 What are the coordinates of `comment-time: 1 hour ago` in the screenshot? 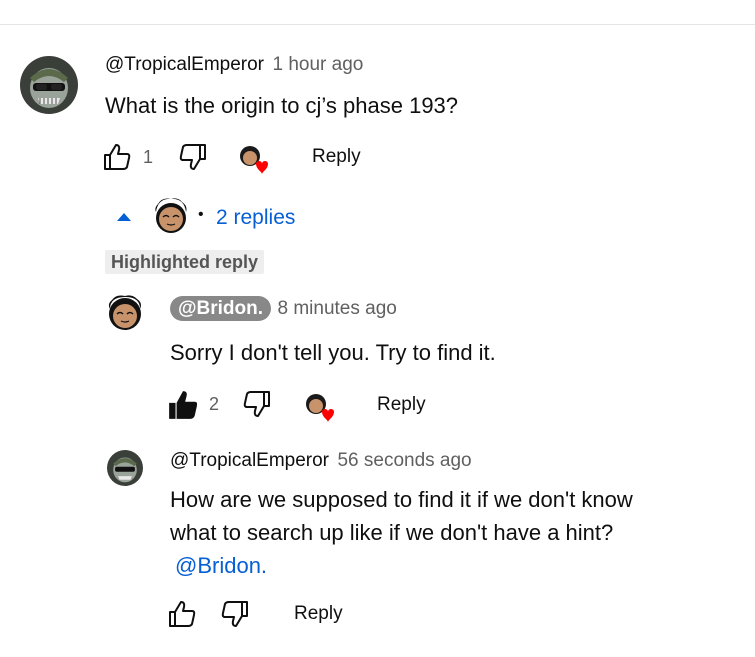 It's located at (317, 64).